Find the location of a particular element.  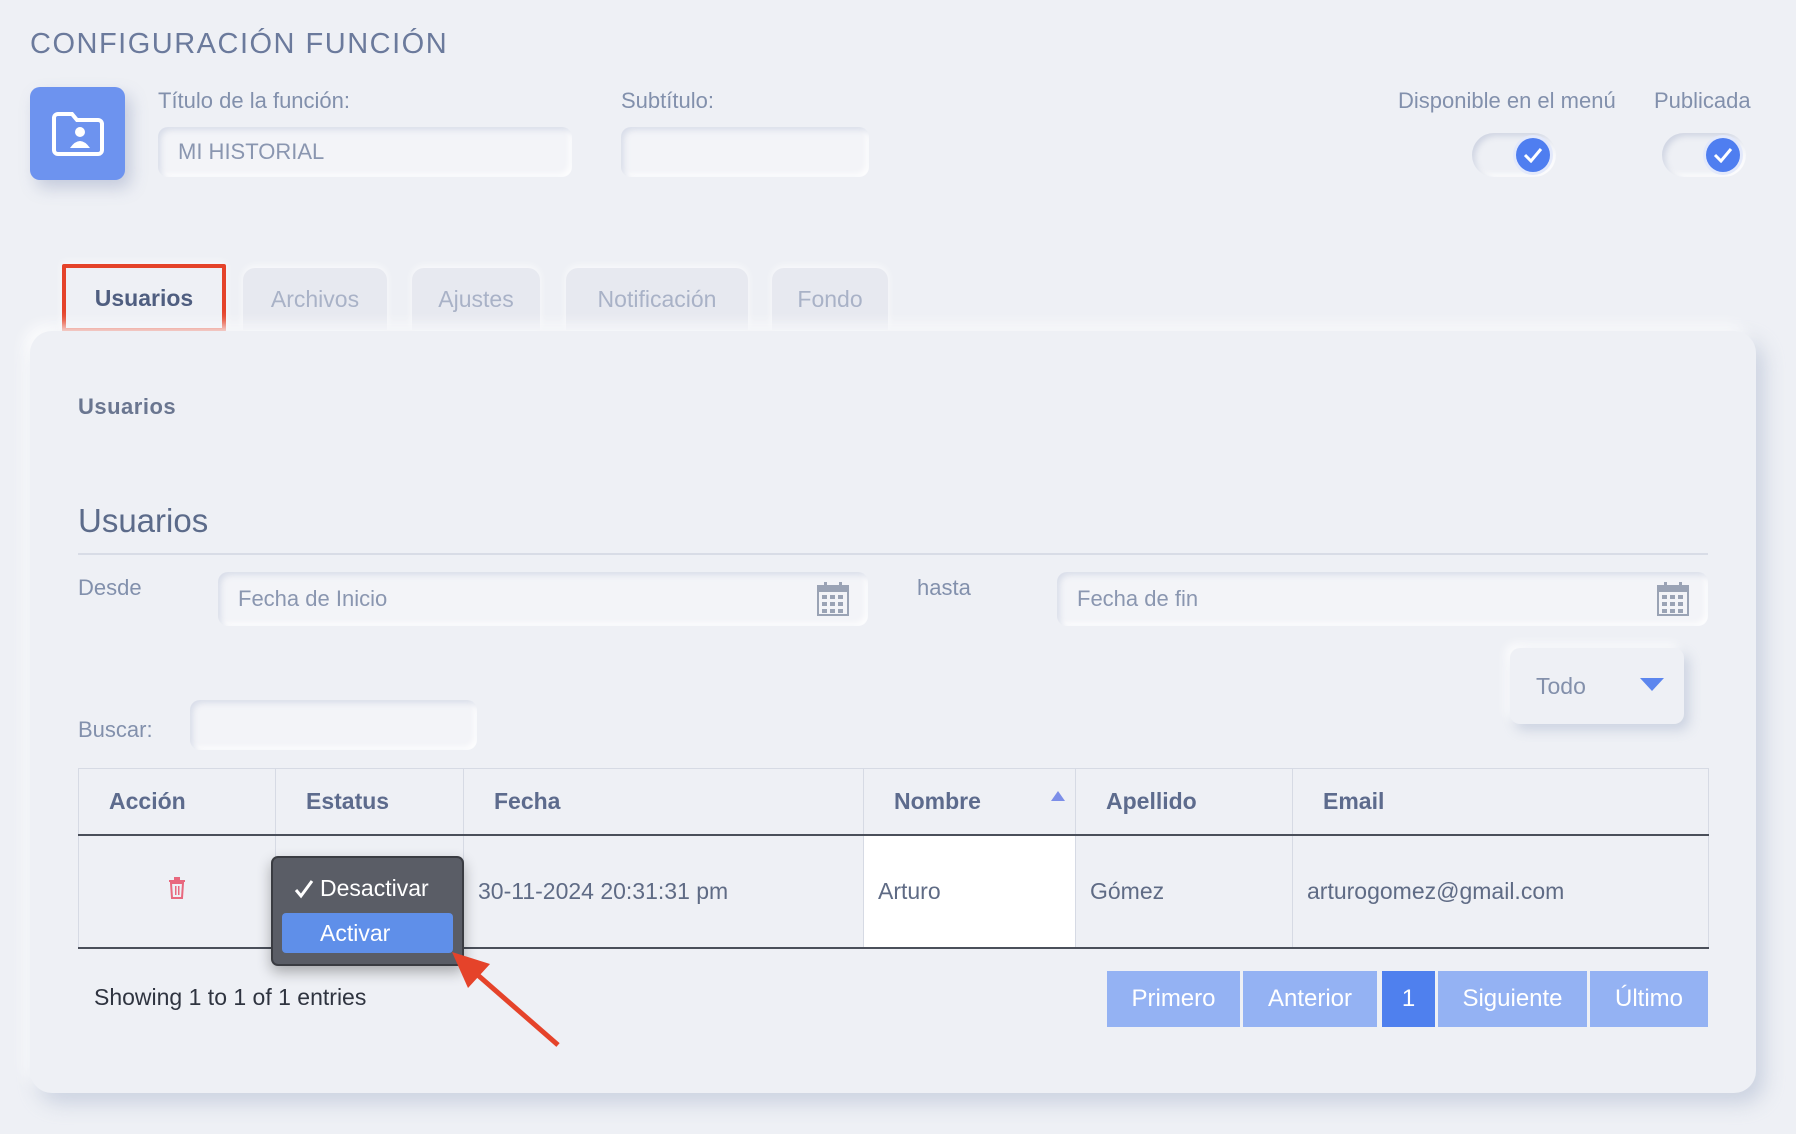

last-page-button: Último is located at coordinates (1649, 999).